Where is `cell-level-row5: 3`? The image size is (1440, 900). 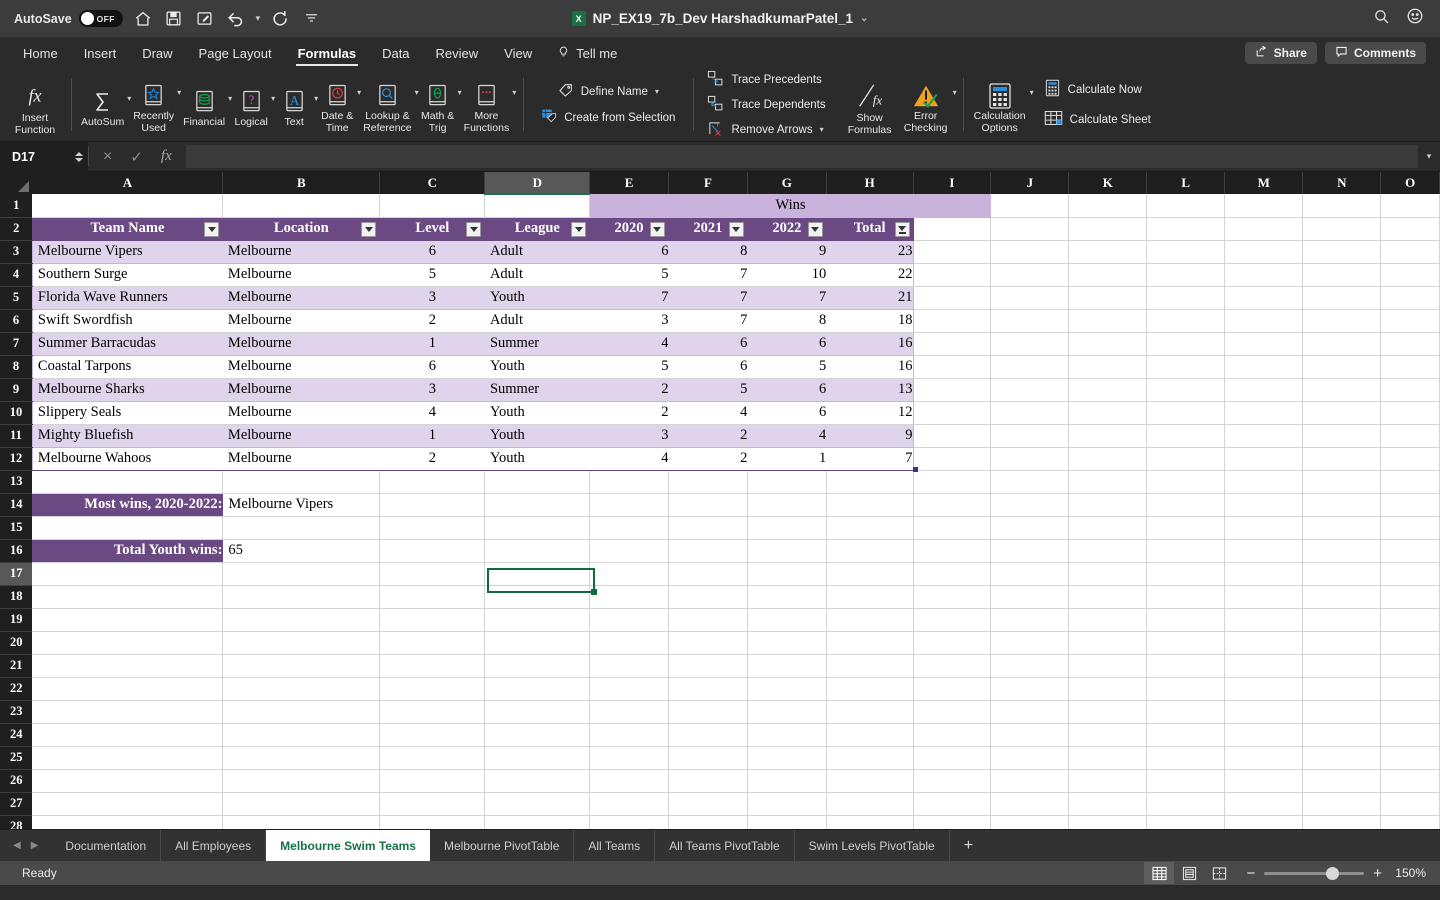 cell-level-row5: 3 is located at coordinates (432, 298).